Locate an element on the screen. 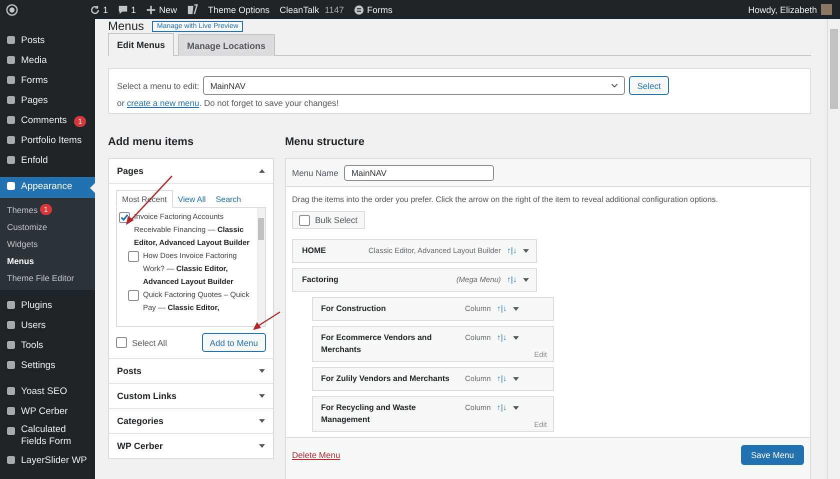  page-title: Menus is located at coordinates (126, 26).